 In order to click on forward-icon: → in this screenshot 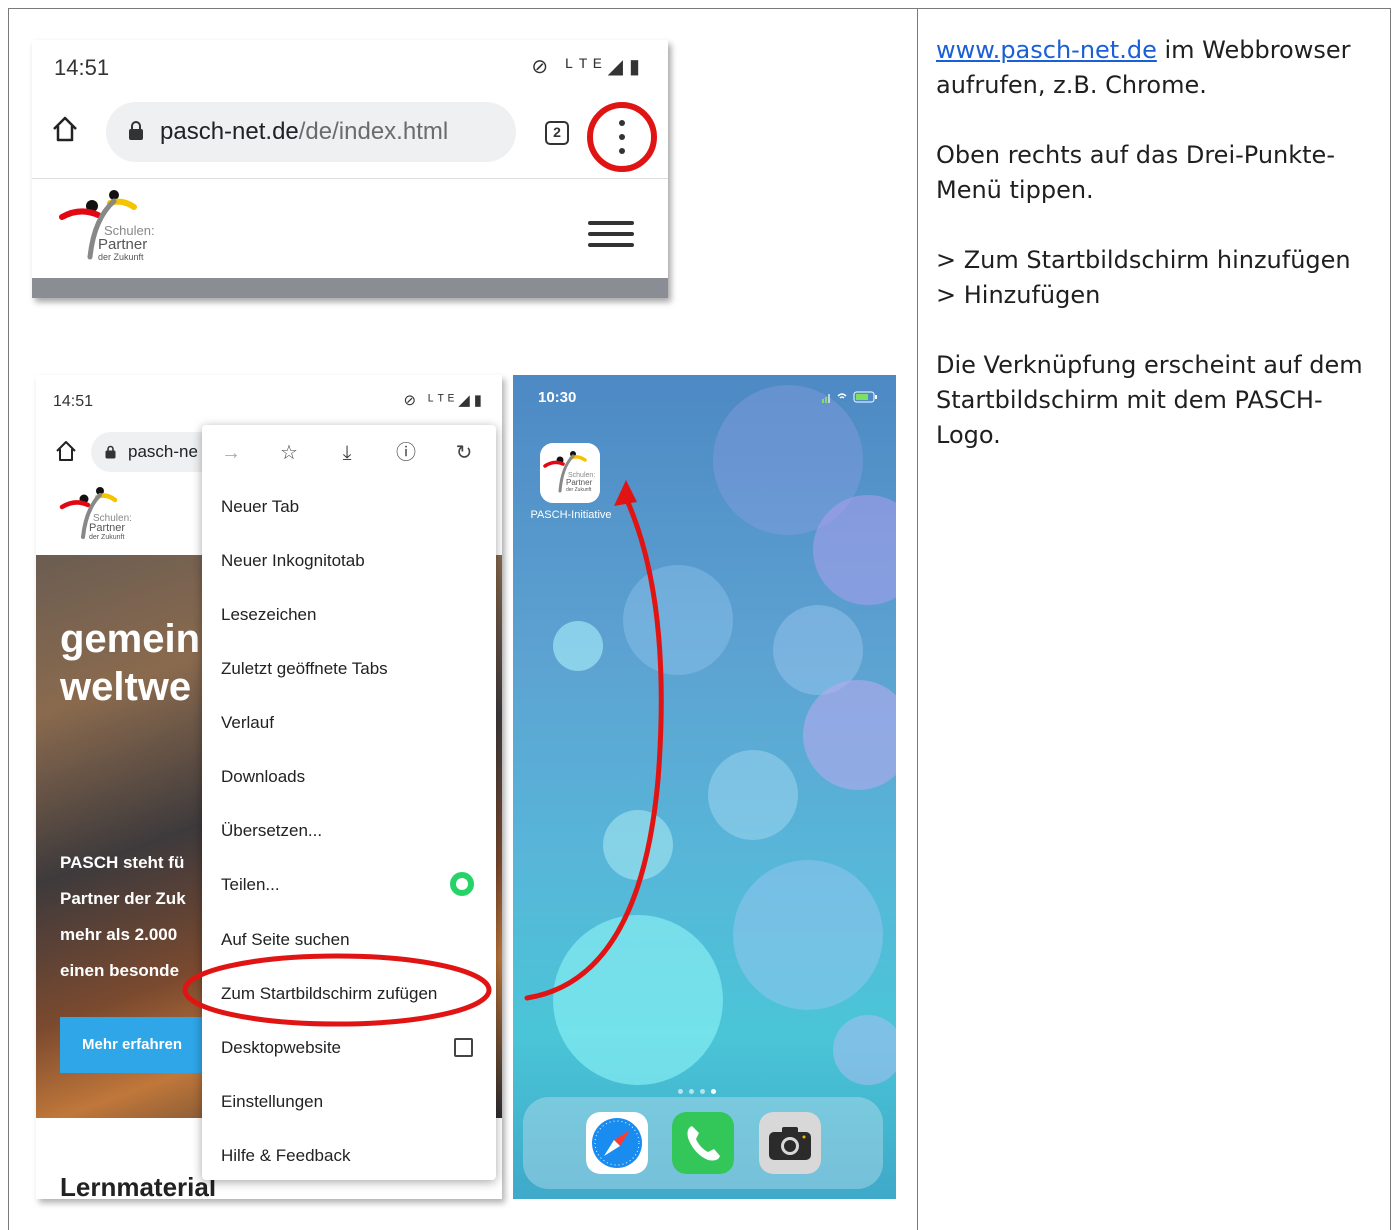, I will do `click(231, 453)`.